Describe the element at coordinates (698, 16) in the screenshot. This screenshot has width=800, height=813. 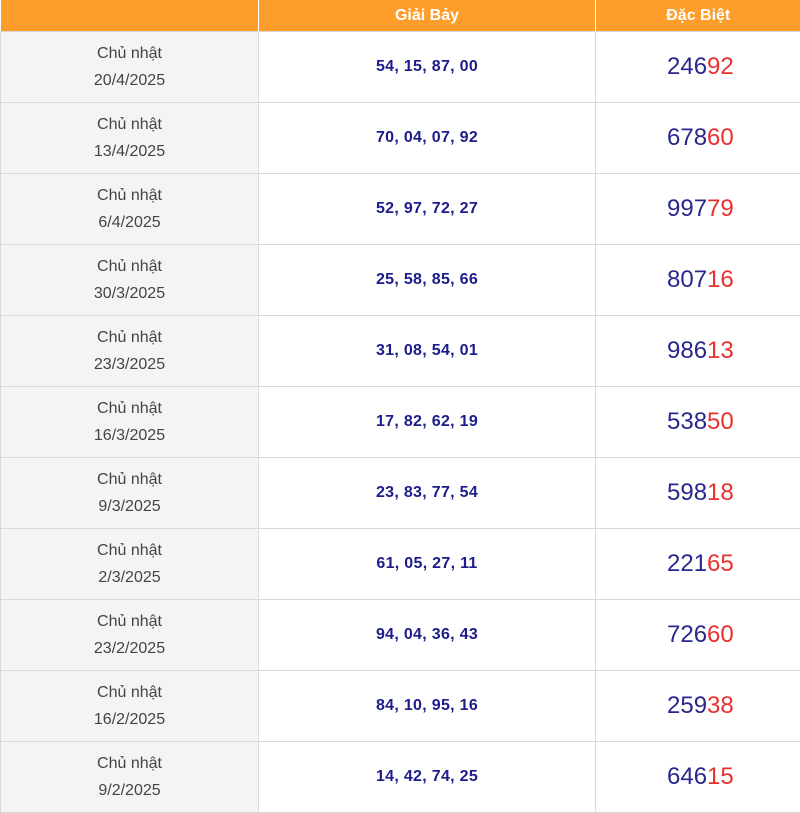
I see `header-dac-biet: Đặc Biệt` at that location.